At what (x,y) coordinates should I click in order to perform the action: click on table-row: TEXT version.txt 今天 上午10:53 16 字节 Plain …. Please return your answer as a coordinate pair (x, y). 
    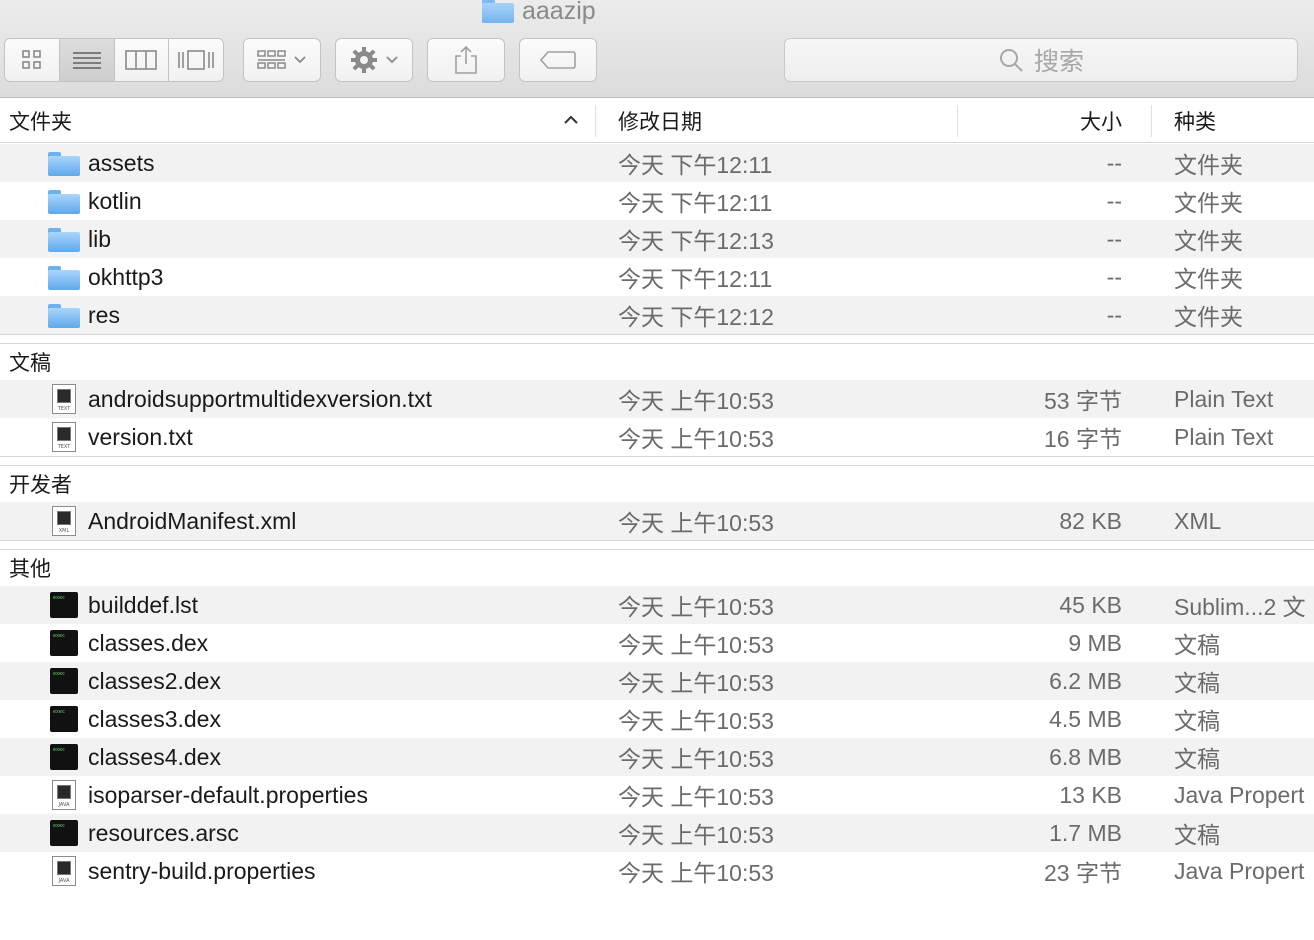
    Looking at the image, I should click on (657, 437).